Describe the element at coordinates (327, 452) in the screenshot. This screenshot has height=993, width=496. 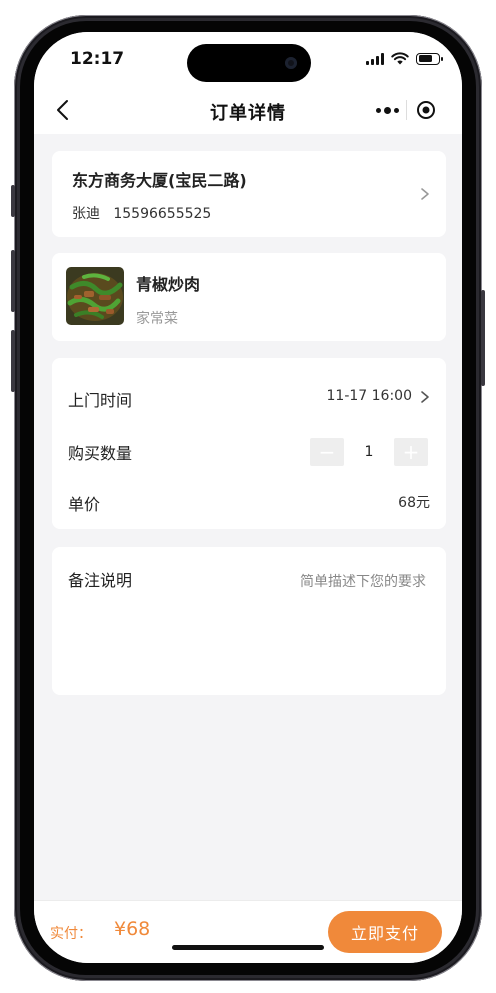
I see `decrease-button: −` at that location.